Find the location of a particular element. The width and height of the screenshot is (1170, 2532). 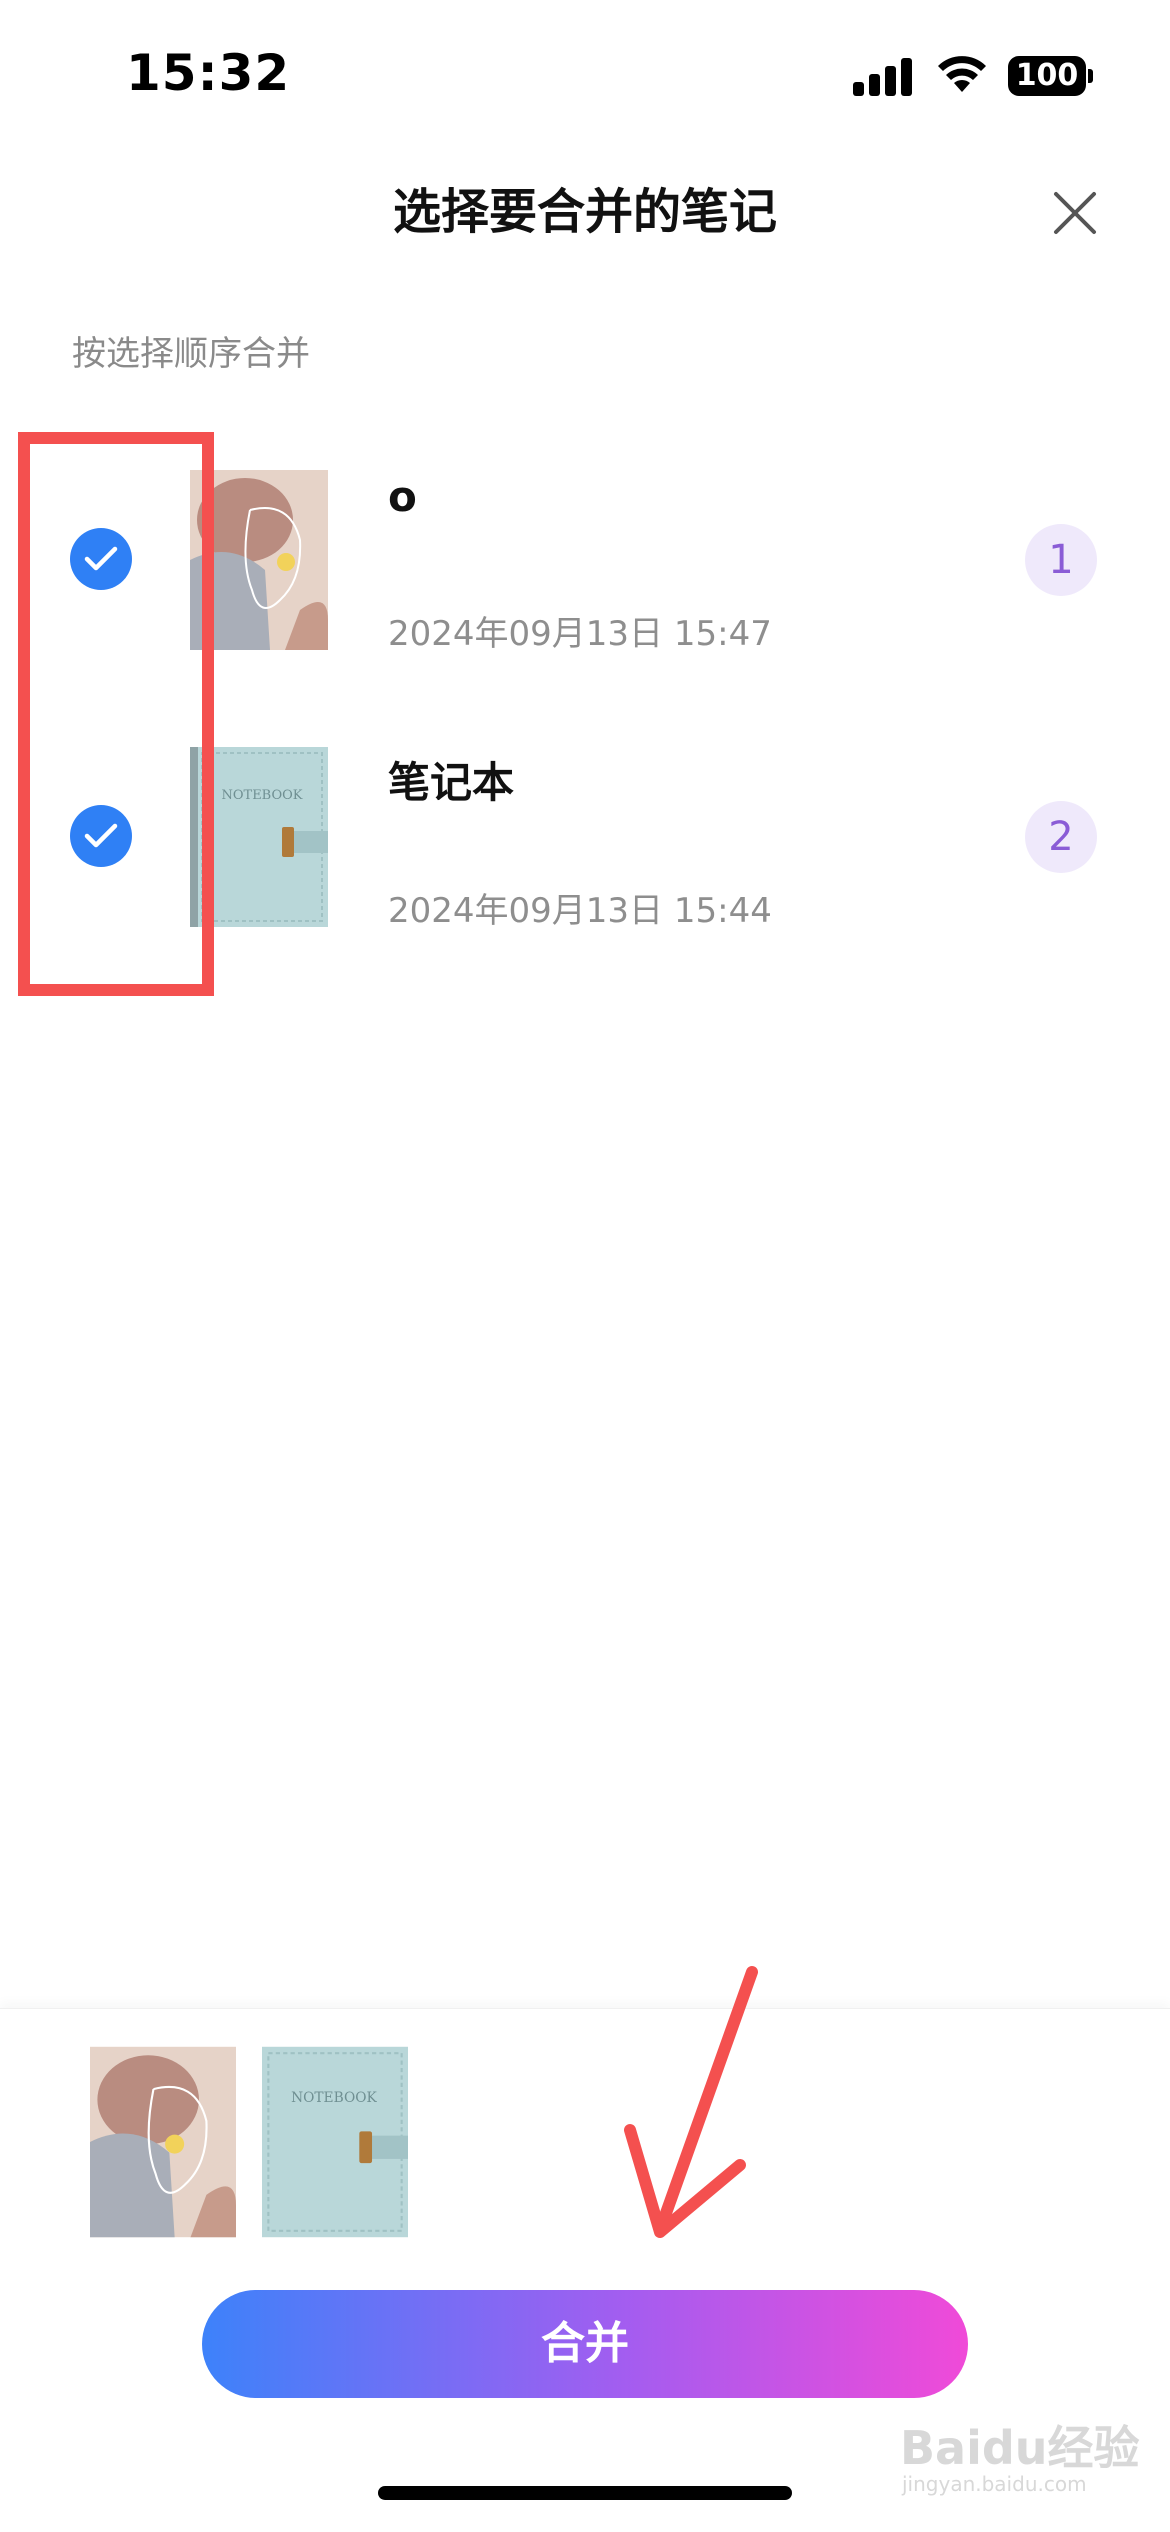

watermark: Baidu经验 is located at coordinates (1020, 2448).